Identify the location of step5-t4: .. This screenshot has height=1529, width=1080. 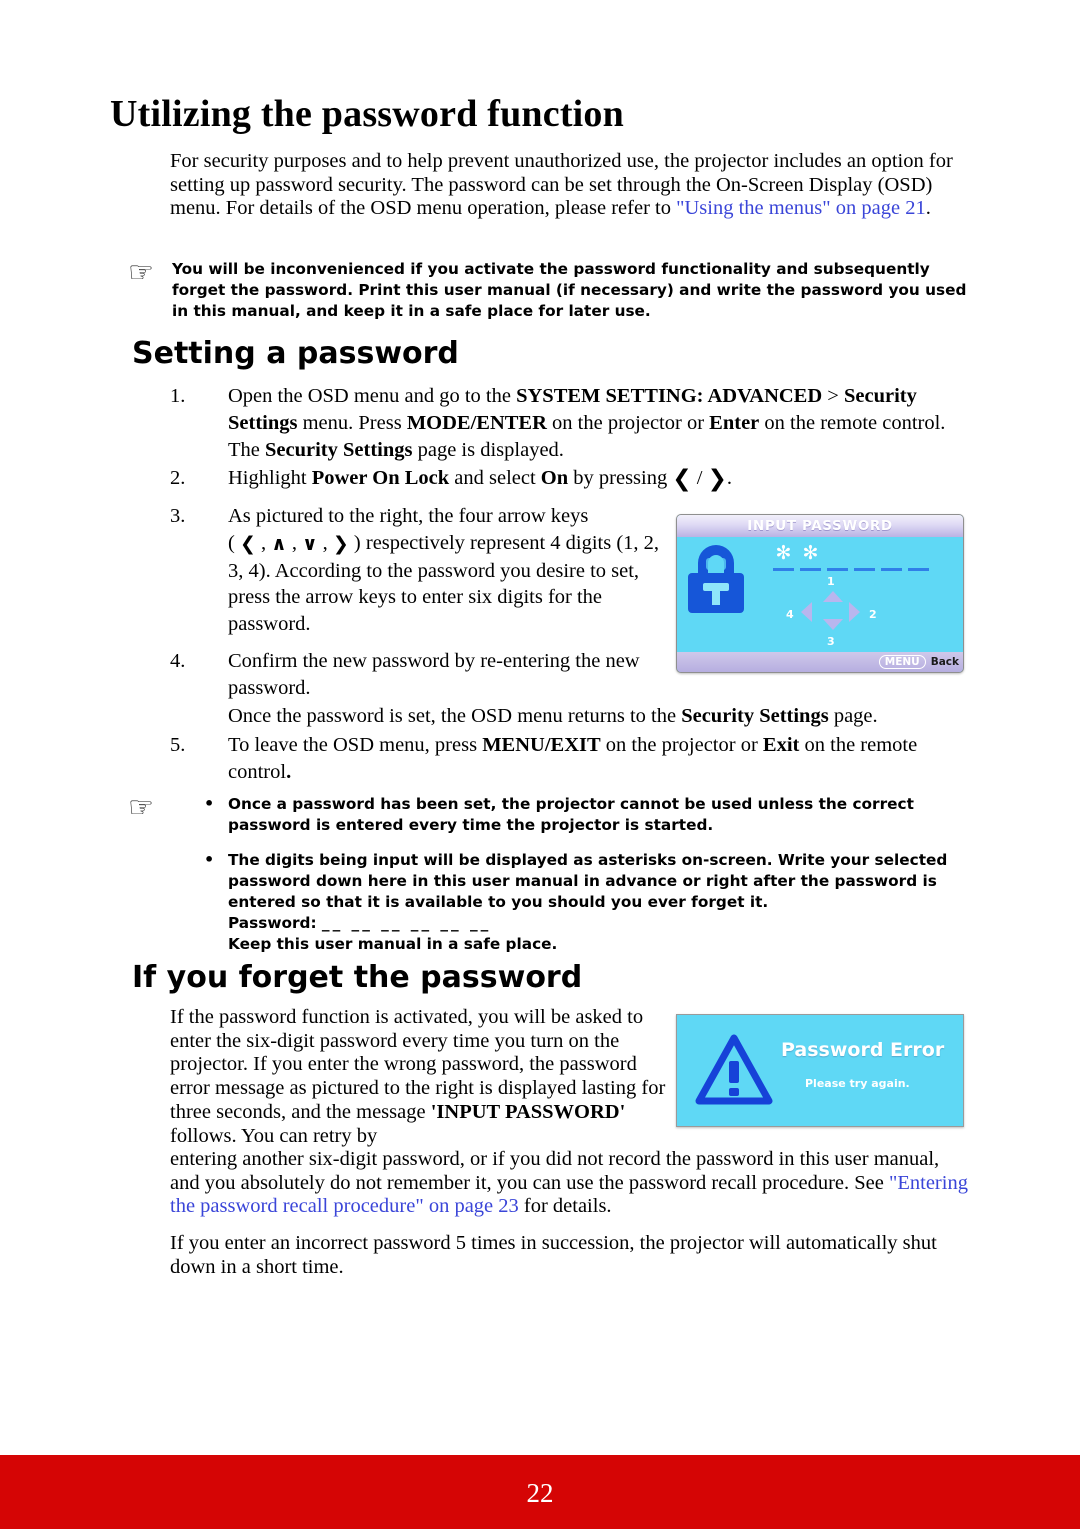
(289, 771).